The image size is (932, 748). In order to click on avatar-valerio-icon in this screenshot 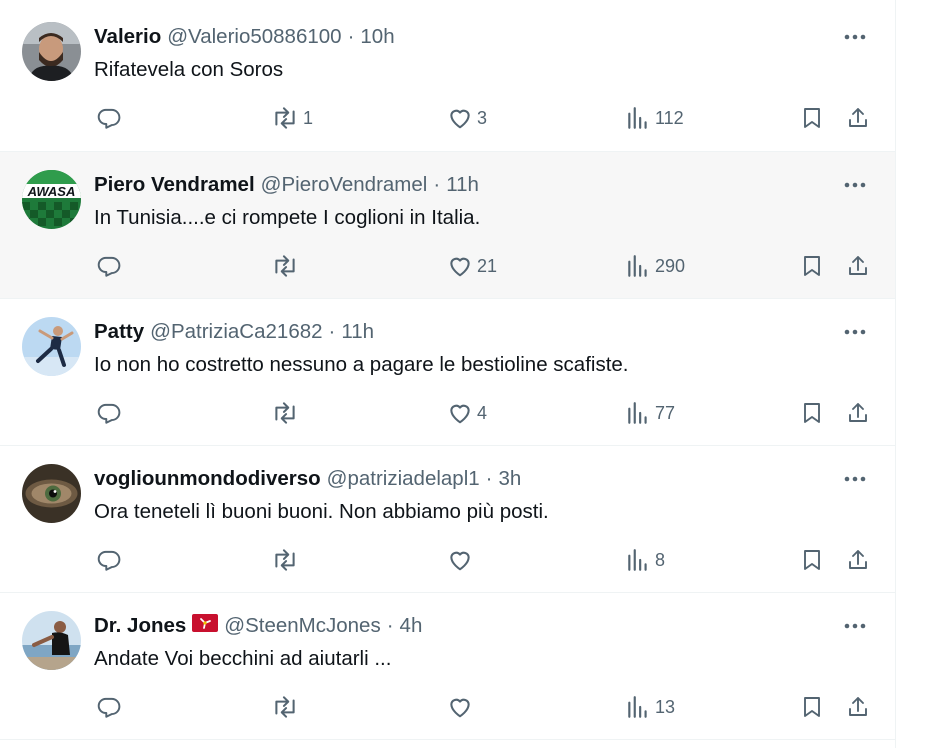, I will do `click(51, 51)`.